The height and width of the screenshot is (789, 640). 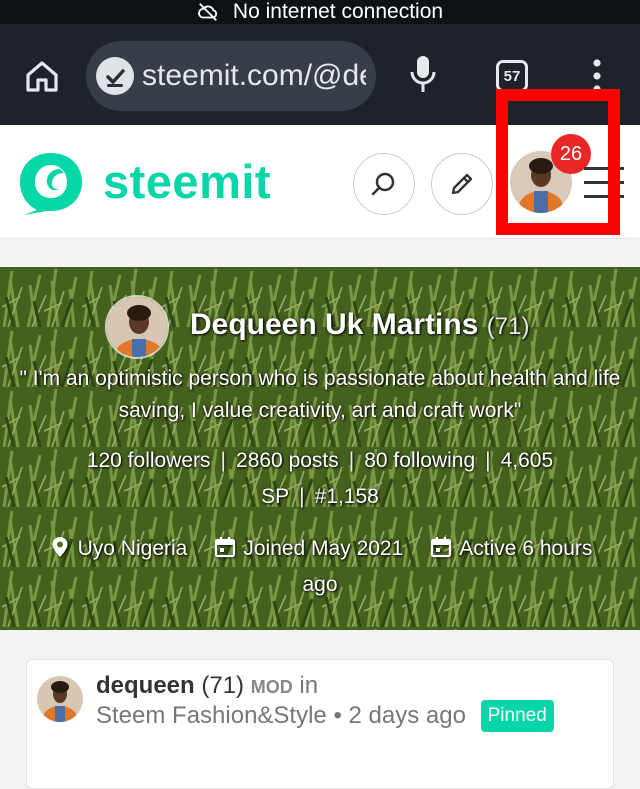 I want to click on post-meta-line: dequeen (71) MOD in, so click(x=207, y=686).